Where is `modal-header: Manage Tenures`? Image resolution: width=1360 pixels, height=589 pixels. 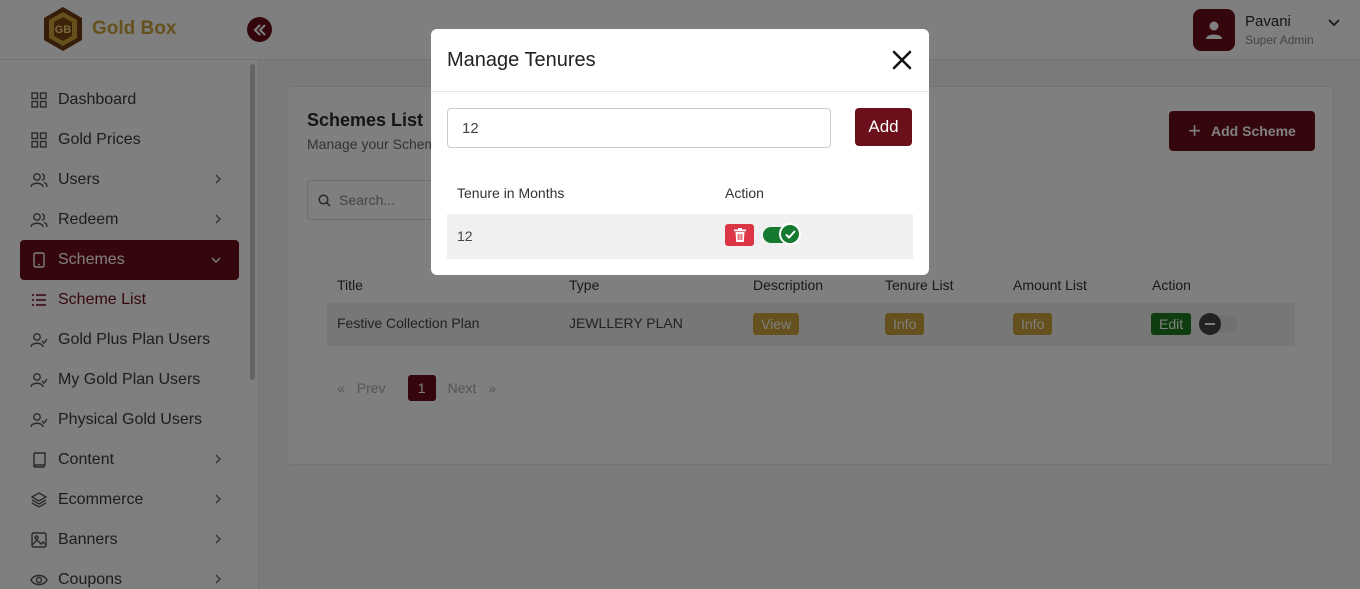 modal-header: Manage Tenures is located at coordinates (680, 60).